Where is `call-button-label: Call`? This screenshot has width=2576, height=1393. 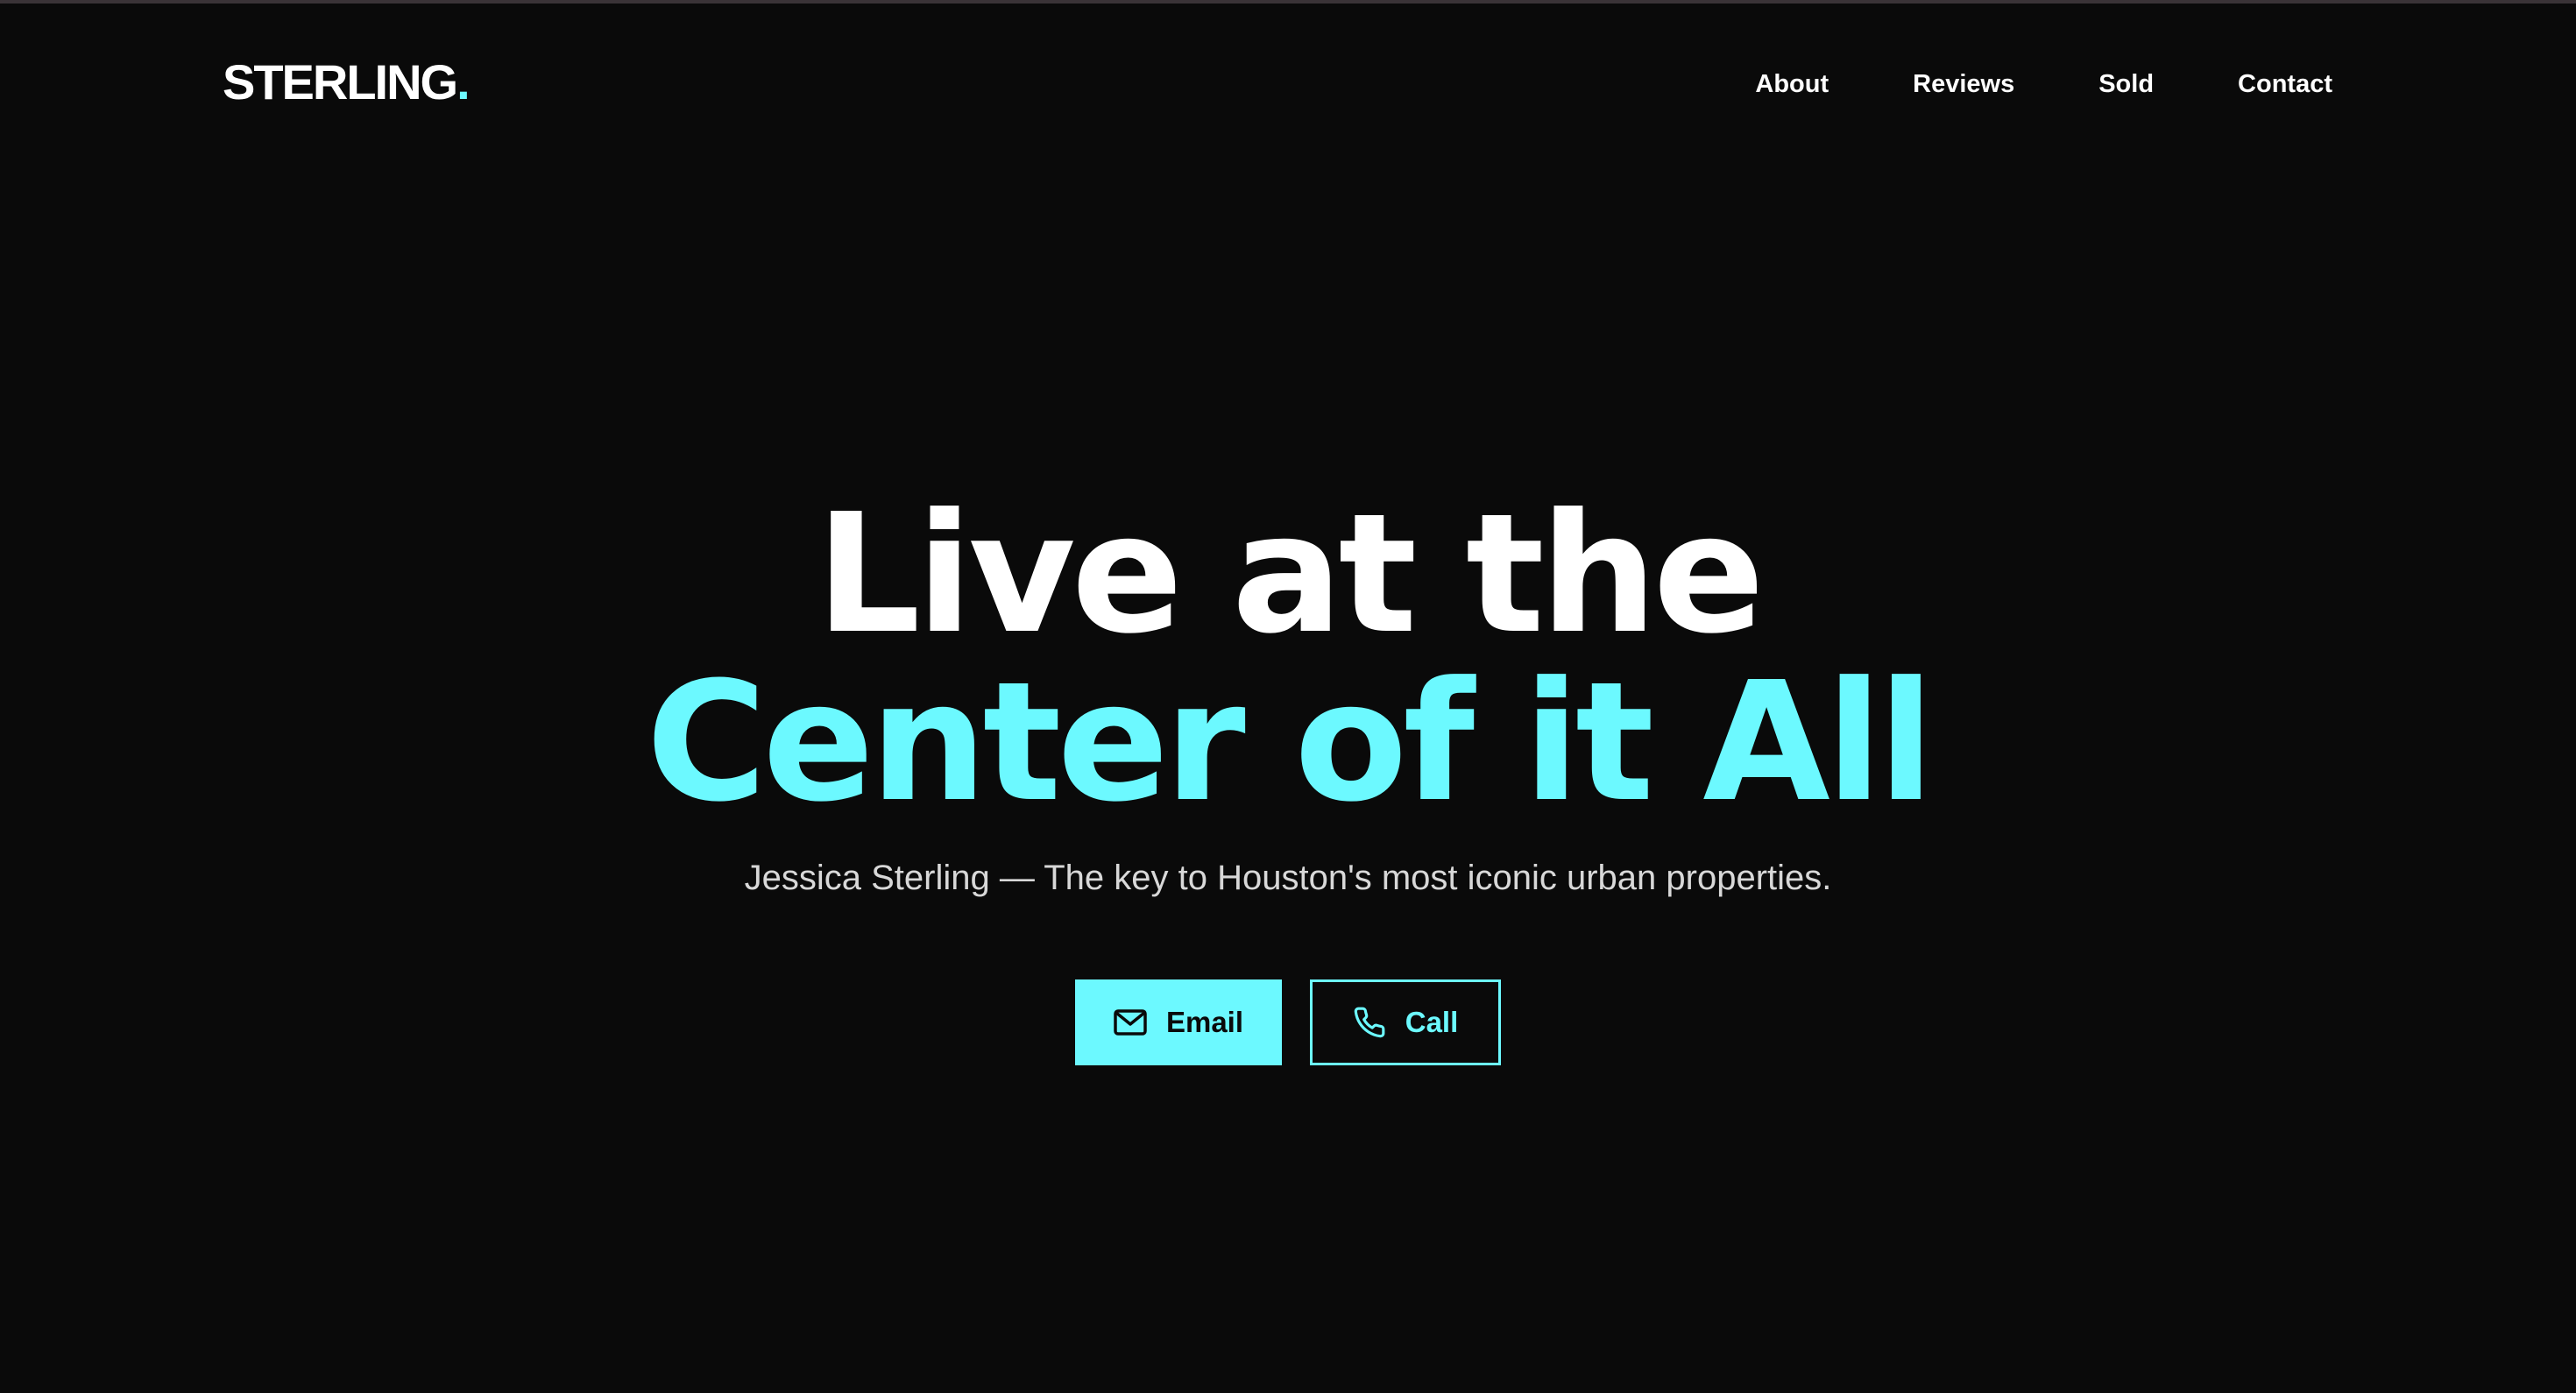 call-button-label: Call is located at coordinates (1432, 1022).